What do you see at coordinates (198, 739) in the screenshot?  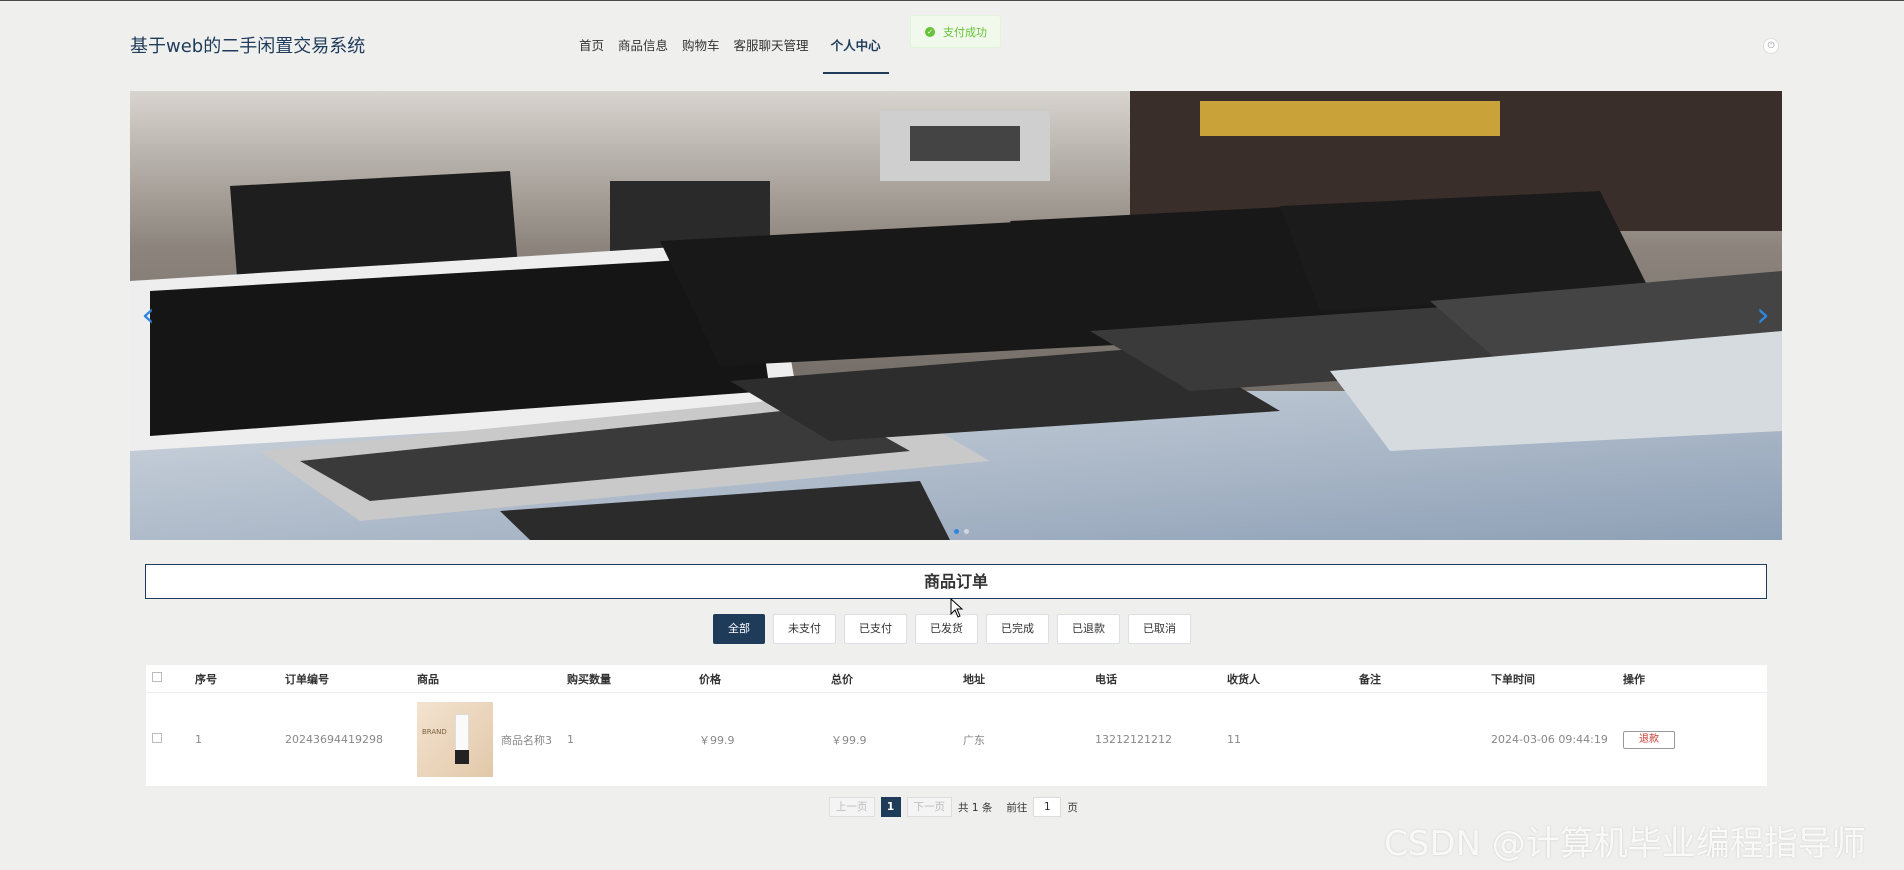 I see `row-index: 1` at bounding box center [198, 739].